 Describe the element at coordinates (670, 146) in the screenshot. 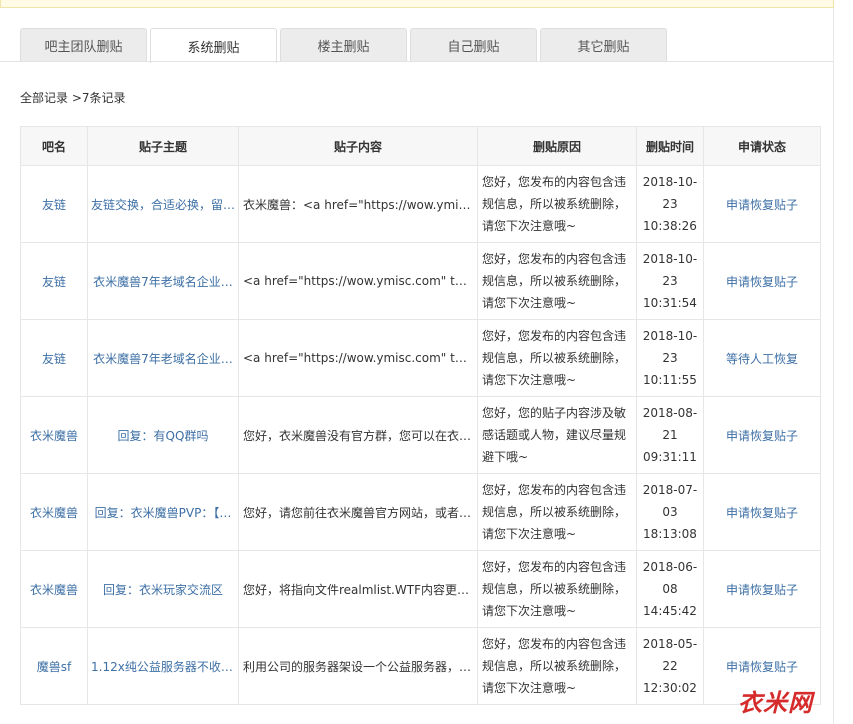

I see `header-time: 删贴时间` at that location.